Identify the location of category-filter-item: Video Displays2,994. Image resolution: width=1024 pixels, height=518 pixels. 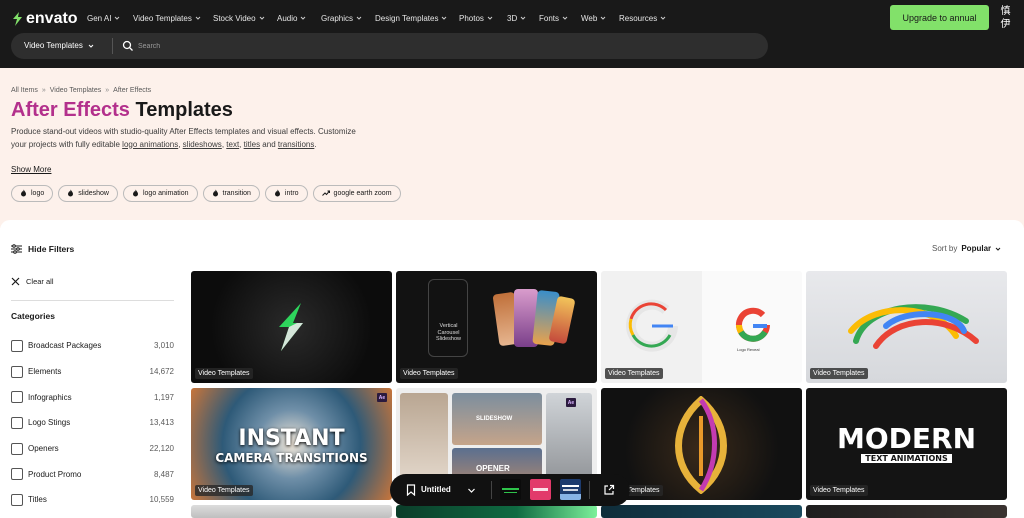
(92, 515).